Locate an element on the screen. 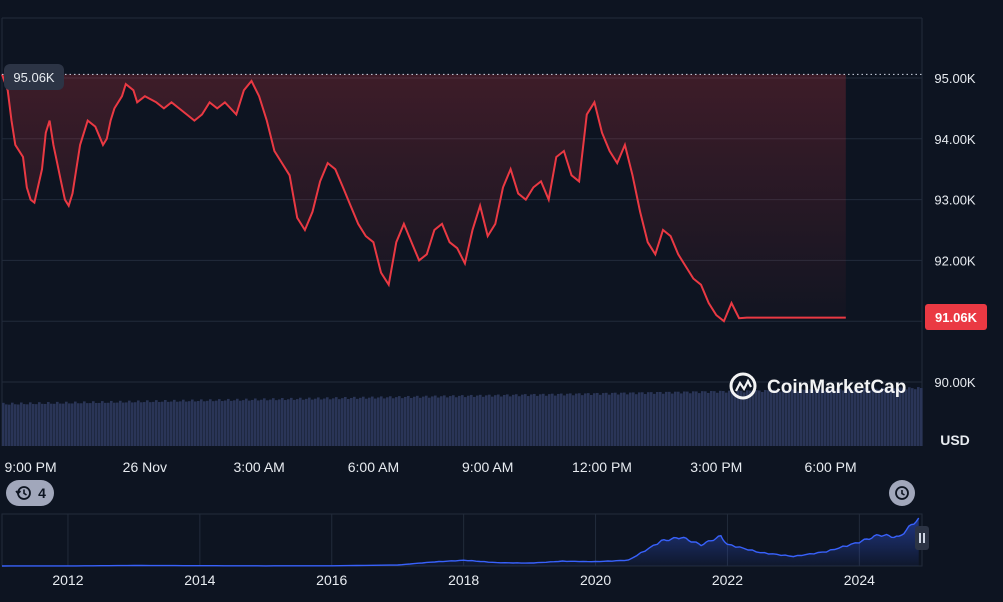  reset-zoom-button is located at coordinates (902, 493).